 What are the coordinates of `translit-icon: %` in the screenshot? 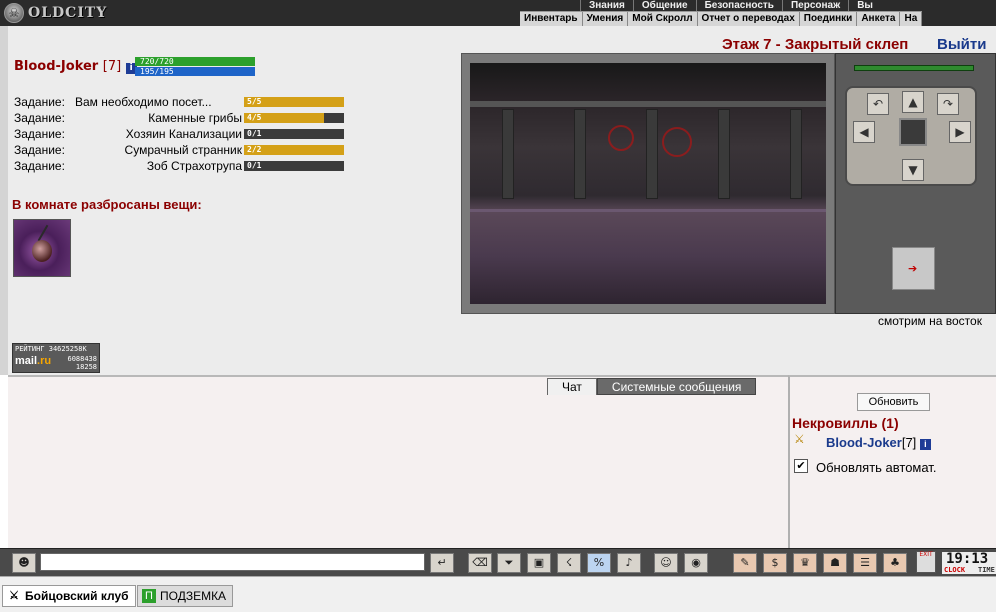 It's located at (599, 563).